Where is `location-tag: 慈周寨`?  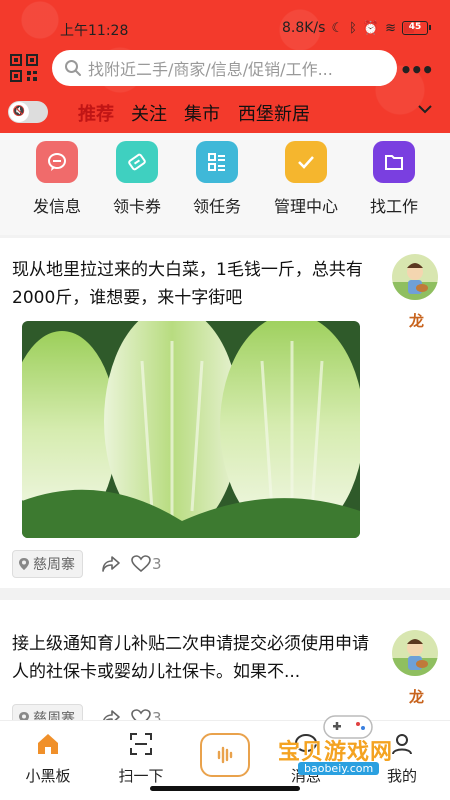 location-tag: 慈周寨 is located at coordinates (47, 564).